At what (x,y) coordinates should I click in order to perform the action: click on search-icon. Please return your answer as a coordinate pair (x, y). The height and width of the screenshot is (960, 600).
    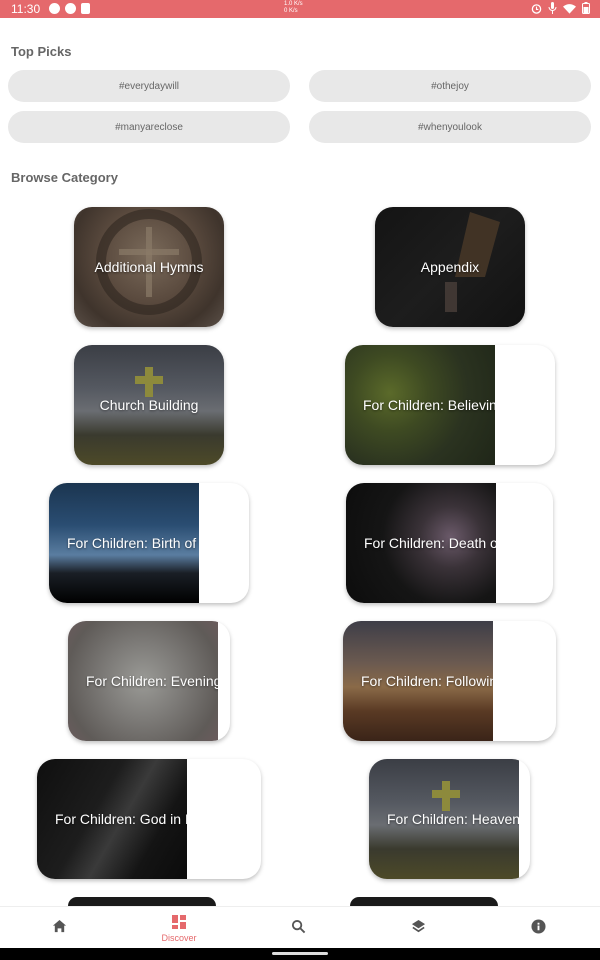
    Looking at the image, I should click on (298, 926).